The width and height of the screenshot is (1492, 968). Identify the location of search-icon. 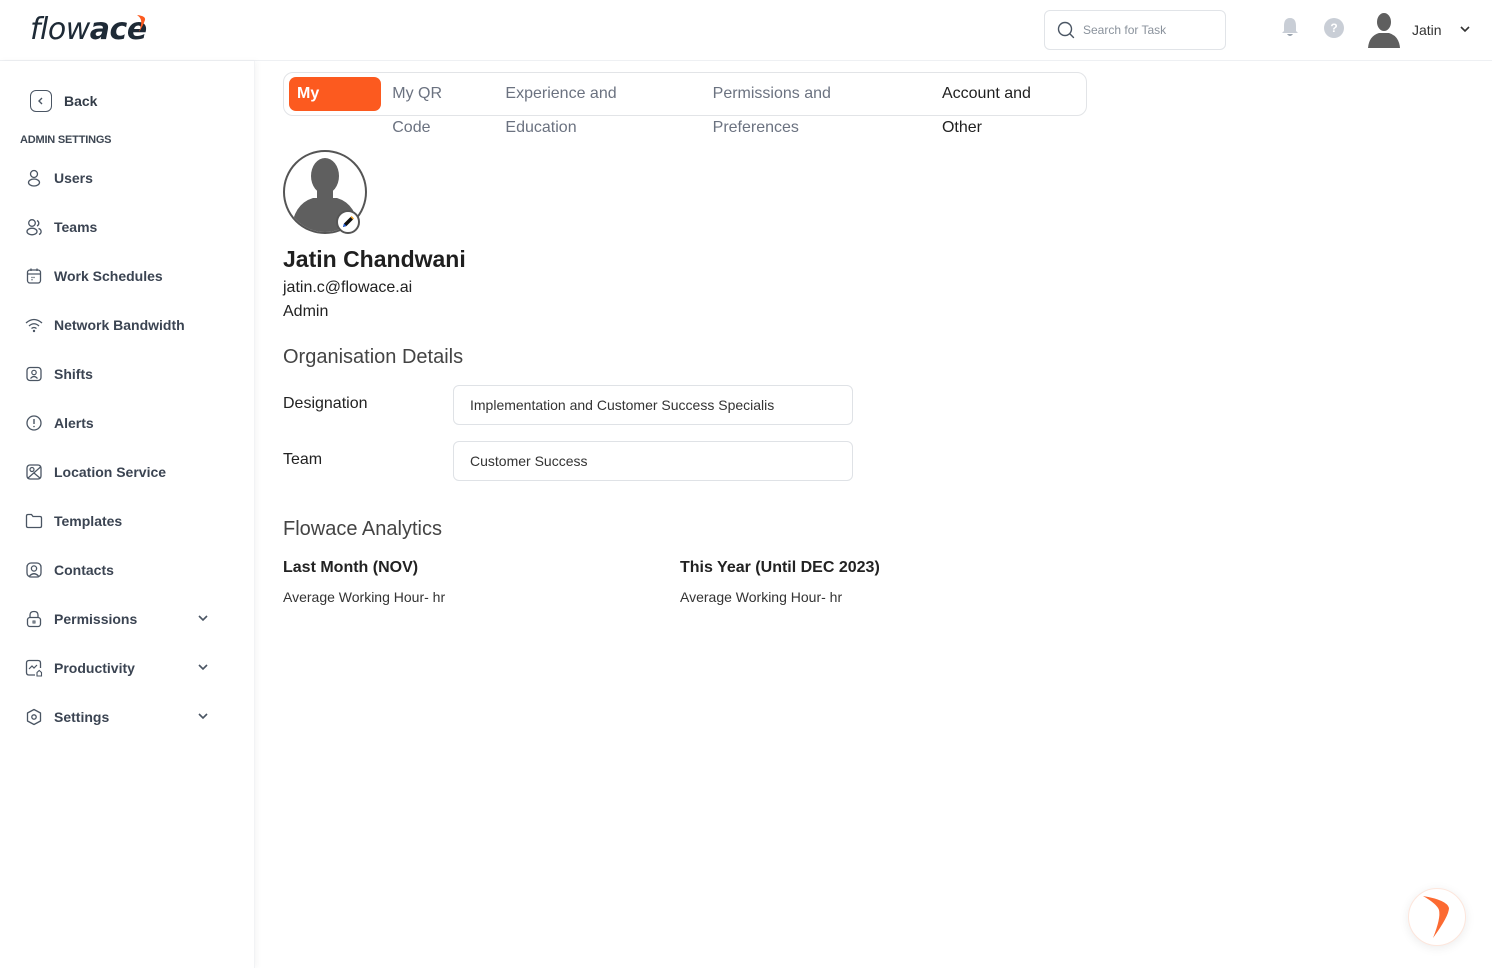
(1066, 30).